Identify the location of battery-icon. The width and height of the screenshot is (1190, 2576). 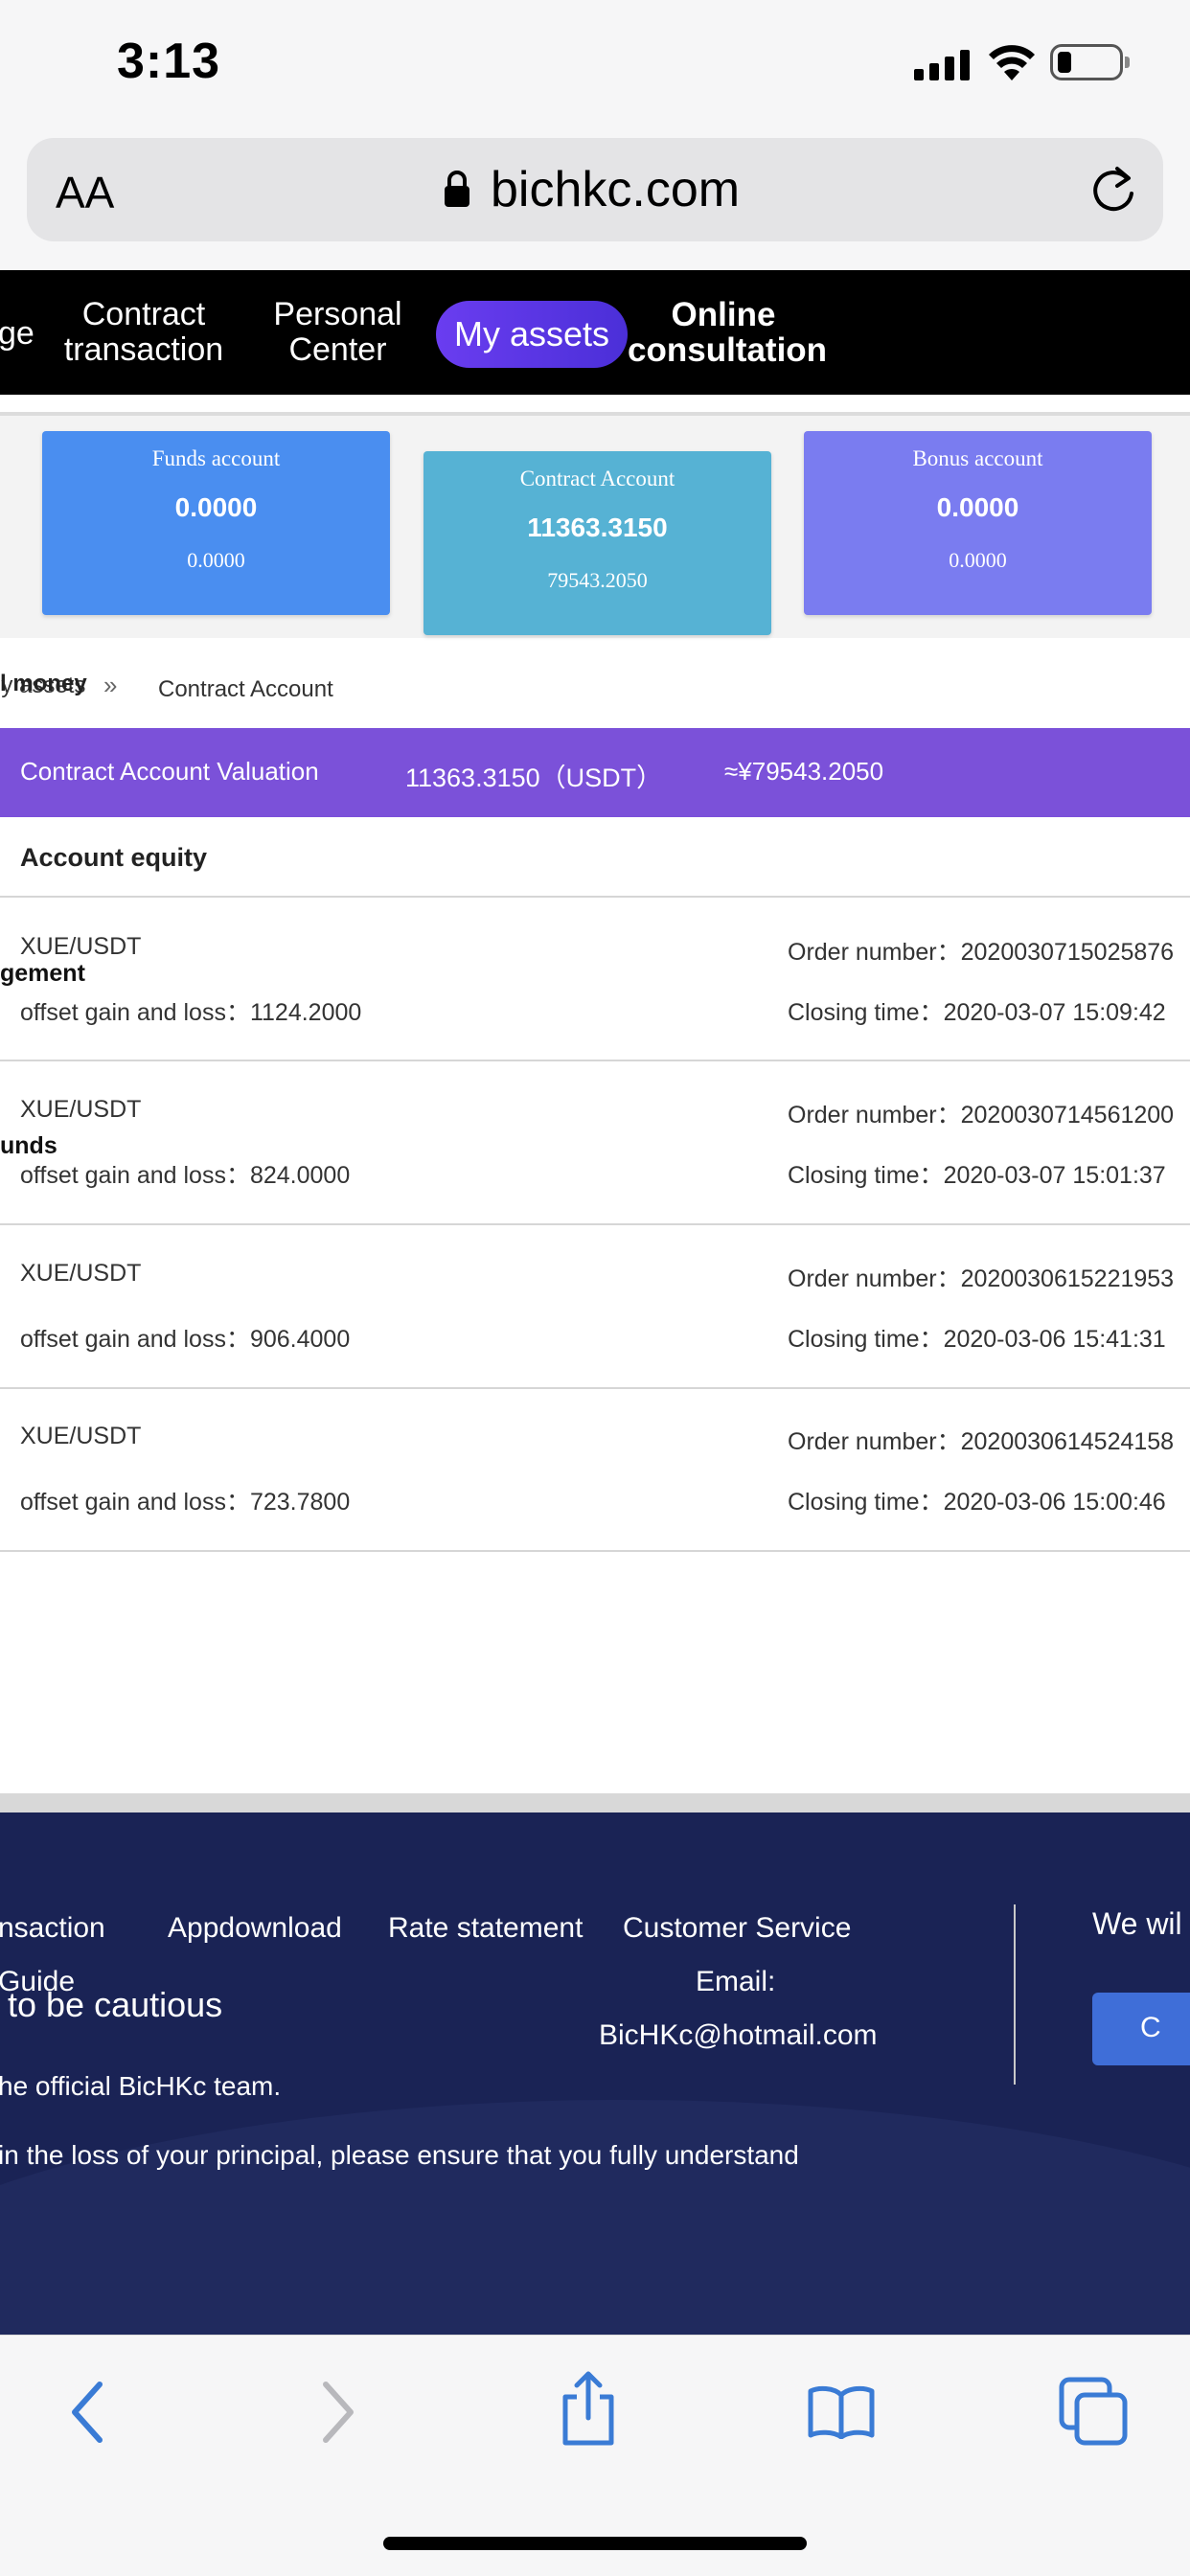
(1090, 62).